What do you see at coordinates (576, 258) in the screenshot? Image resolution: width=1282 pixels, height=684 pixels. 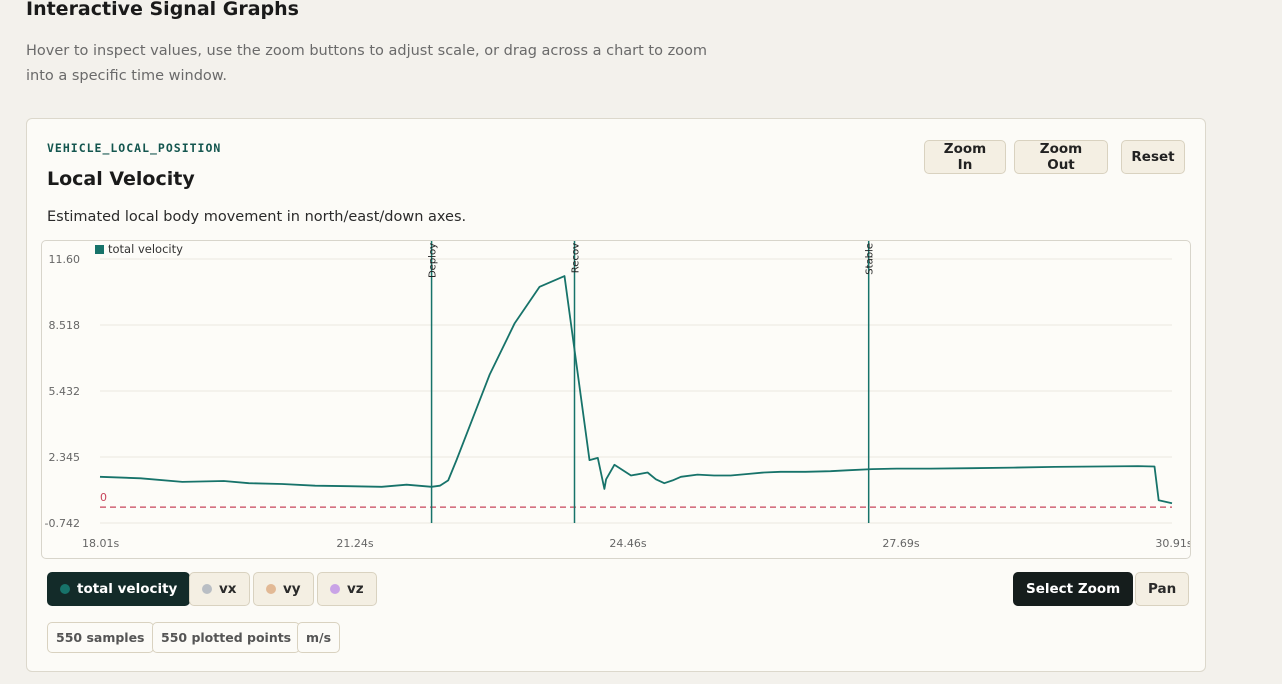 I see `event-marker-label: Recov` at bounding box center [576, 258].